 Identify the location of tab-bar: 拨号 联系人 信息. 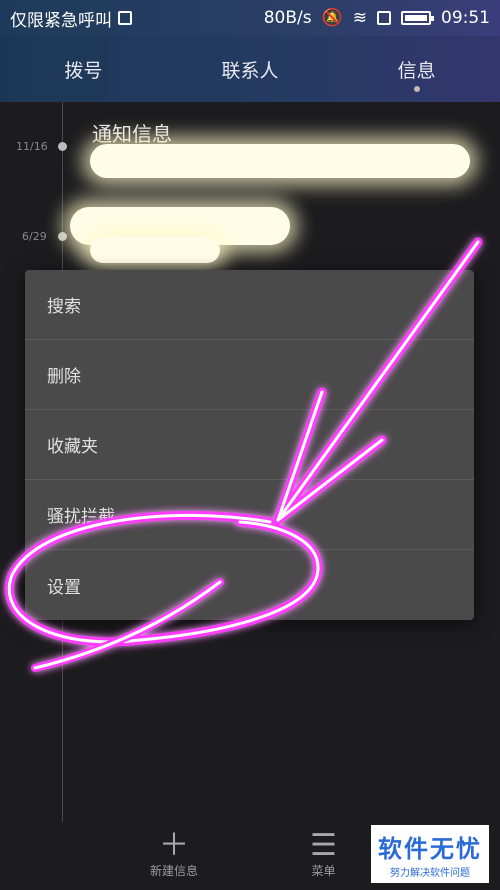
(250, 69).